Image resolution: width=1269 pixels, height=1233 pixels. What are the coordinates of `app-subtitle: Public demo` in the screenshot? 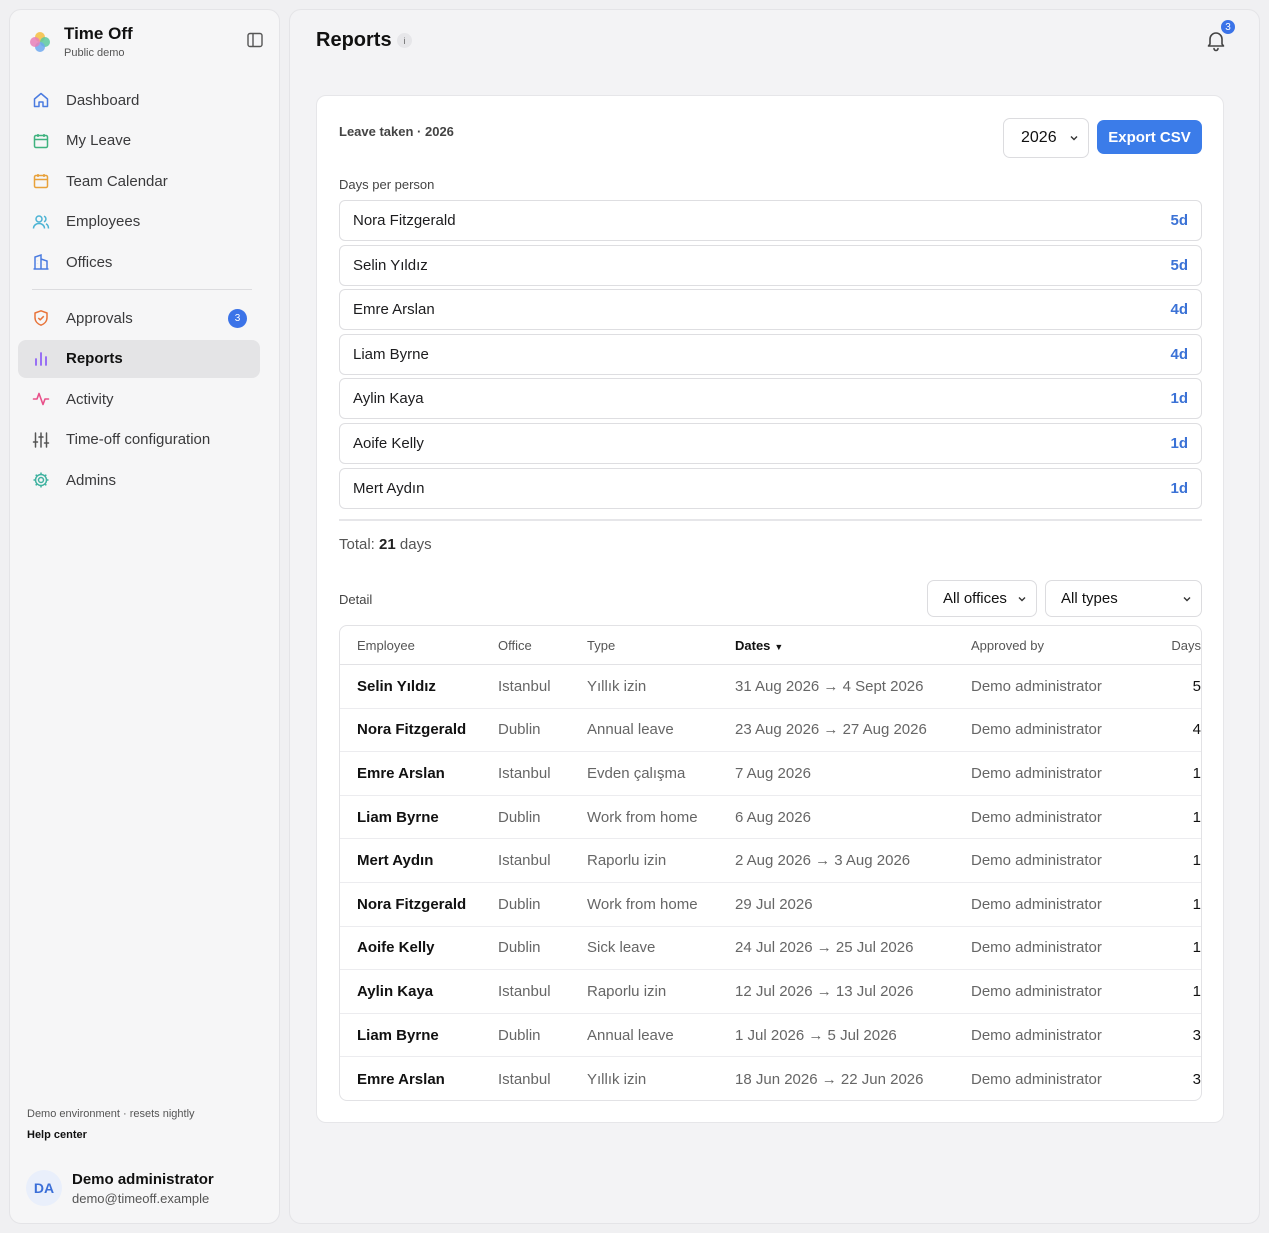 It's located at (94, 53).